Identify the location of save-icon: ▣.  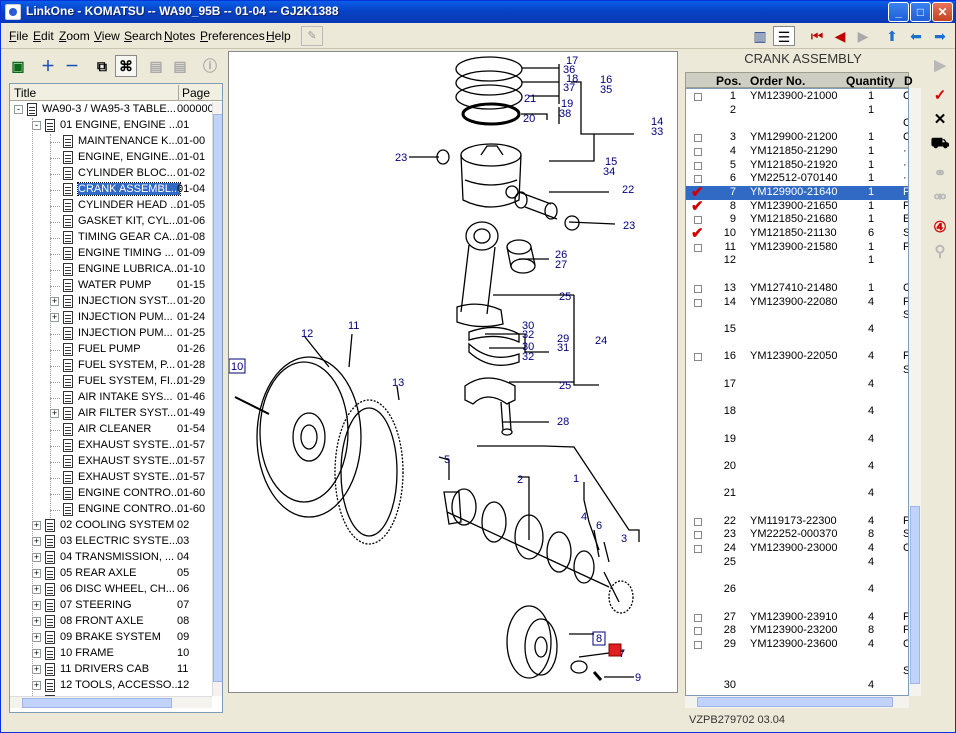
(18, 66).